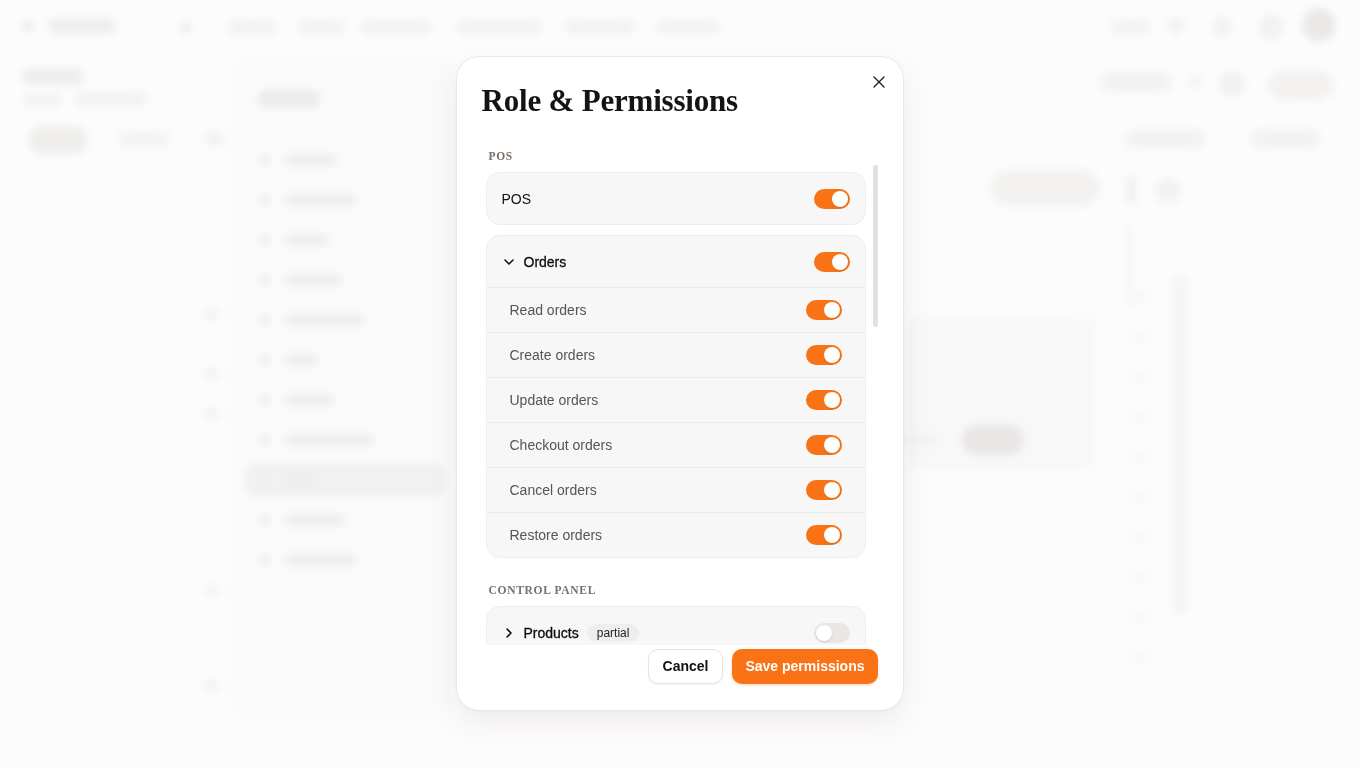  I want to click on permission-name: Cancel orders, so click(553, 490).